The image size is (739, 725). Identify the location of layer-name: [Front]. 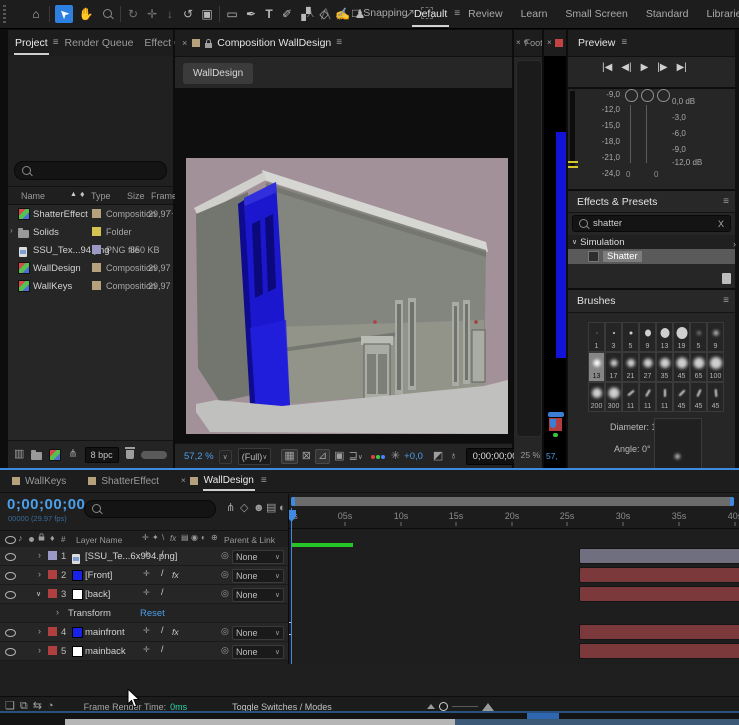
(98, 575).